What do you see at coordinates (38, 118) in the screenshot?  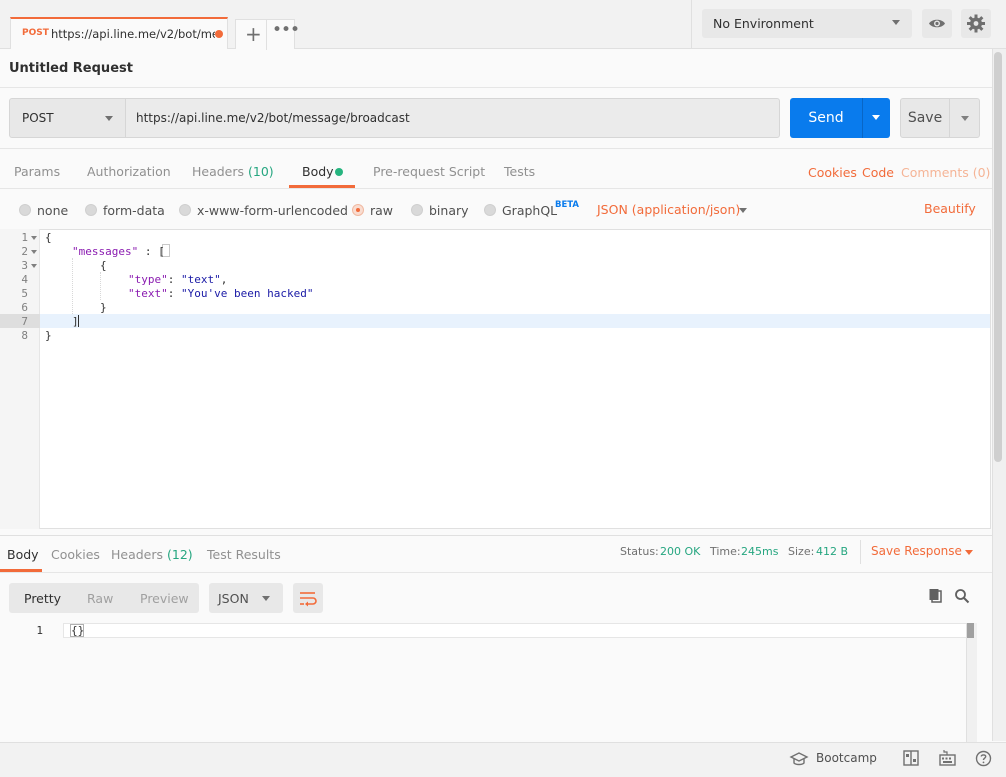 I see `method-select-value: POST` at bounding box center [38, 118].